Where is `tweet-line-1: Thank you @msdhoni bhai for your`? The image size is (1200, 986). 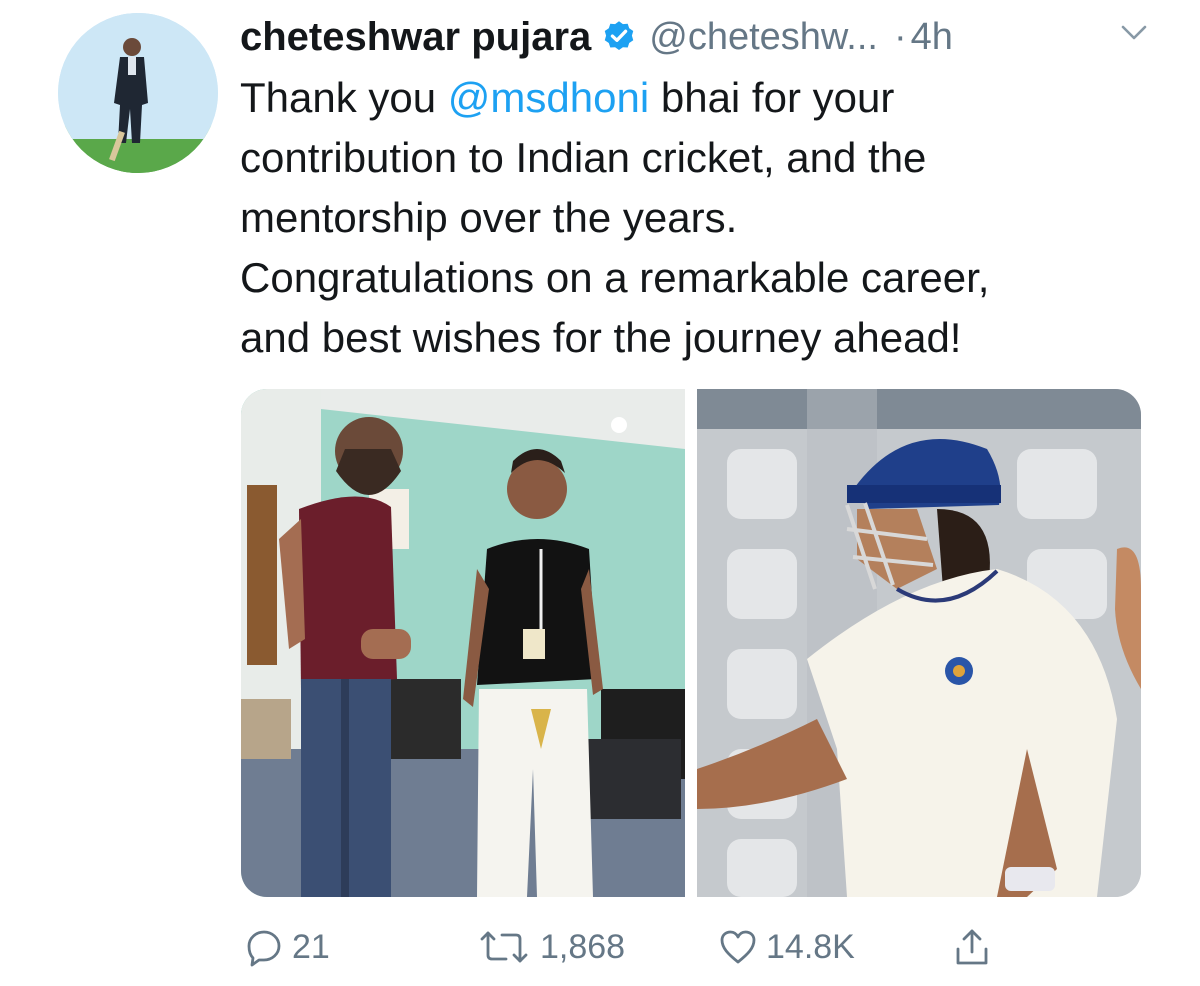
tweet-line-1: Thank you @msdhoni bhai for your is located at coordinates (690, 98).